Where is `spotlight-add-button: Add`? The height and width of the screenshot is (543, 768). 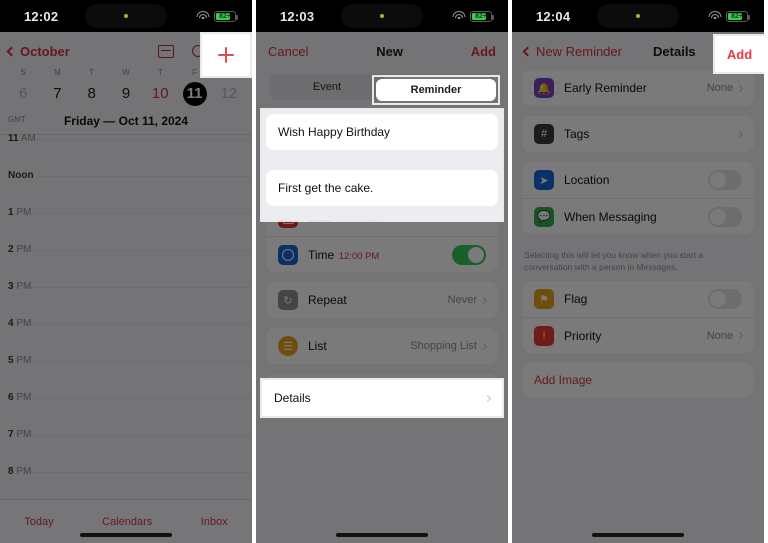 spotlight-add-button: Add is located at coordinates (739, 54).